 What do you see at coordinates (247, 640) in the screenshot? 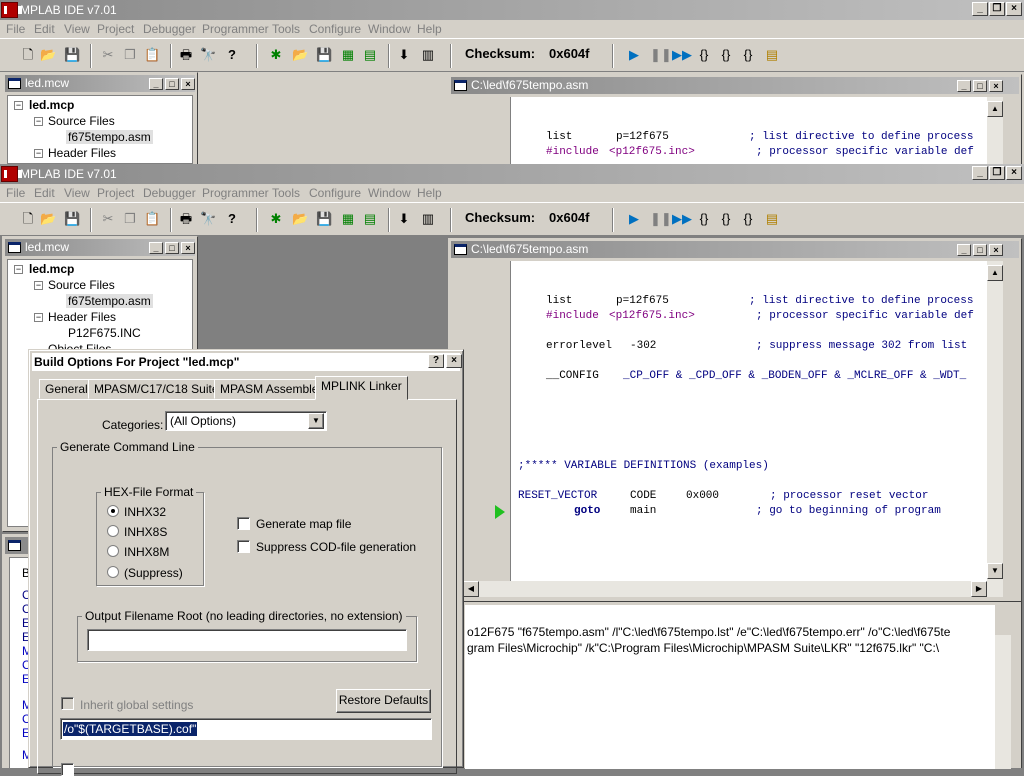
I see `output-filename-input` at bounding box center [247, 640].